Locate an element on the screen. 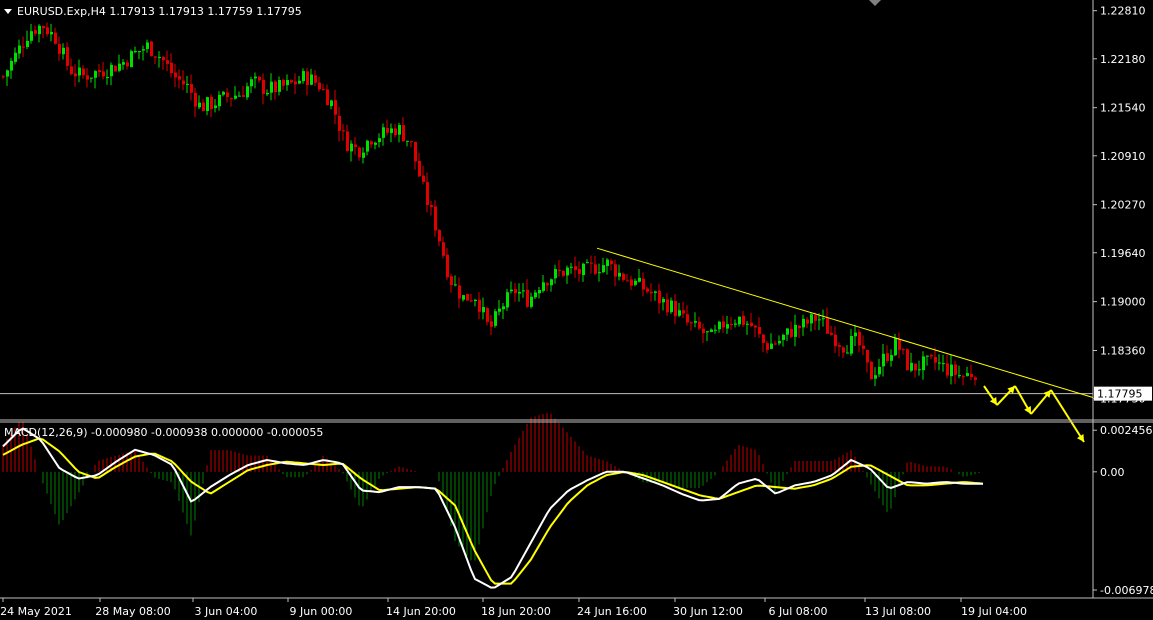 The image size is (1153, 620). symbol-dropdown-icon is located at coordinates (8, 11).